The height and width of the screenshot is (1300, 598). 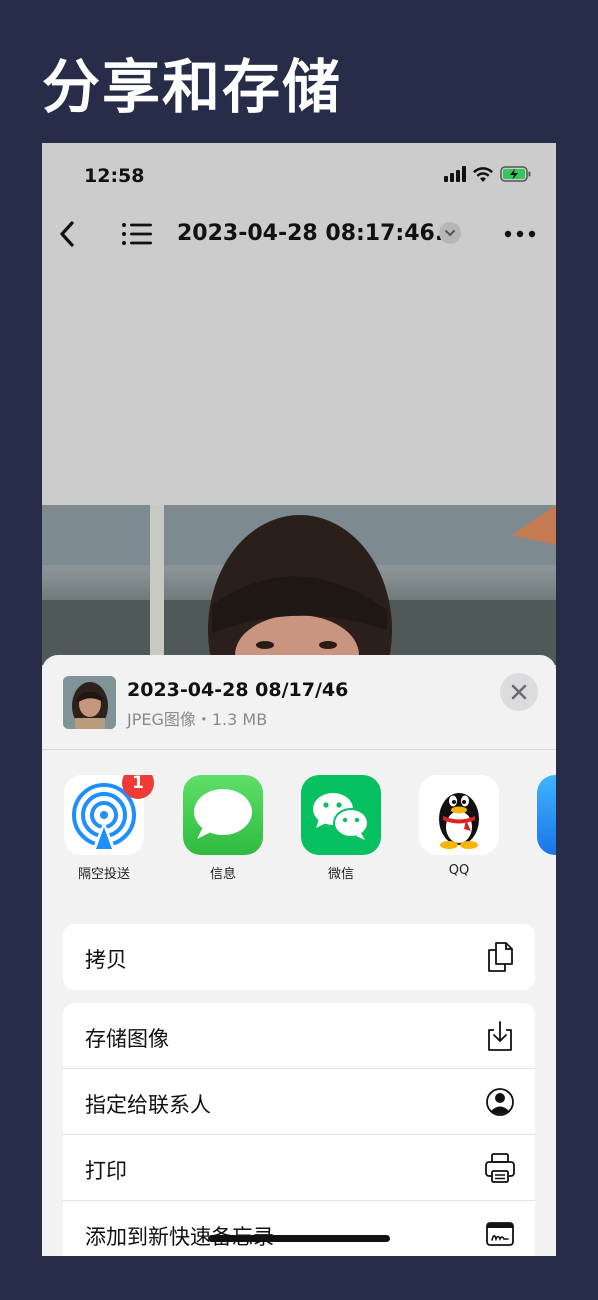 What do you see at coordinates (459, 870) in the screenshot?
I see `app-label: QQ` at bounding box center [459, 870].